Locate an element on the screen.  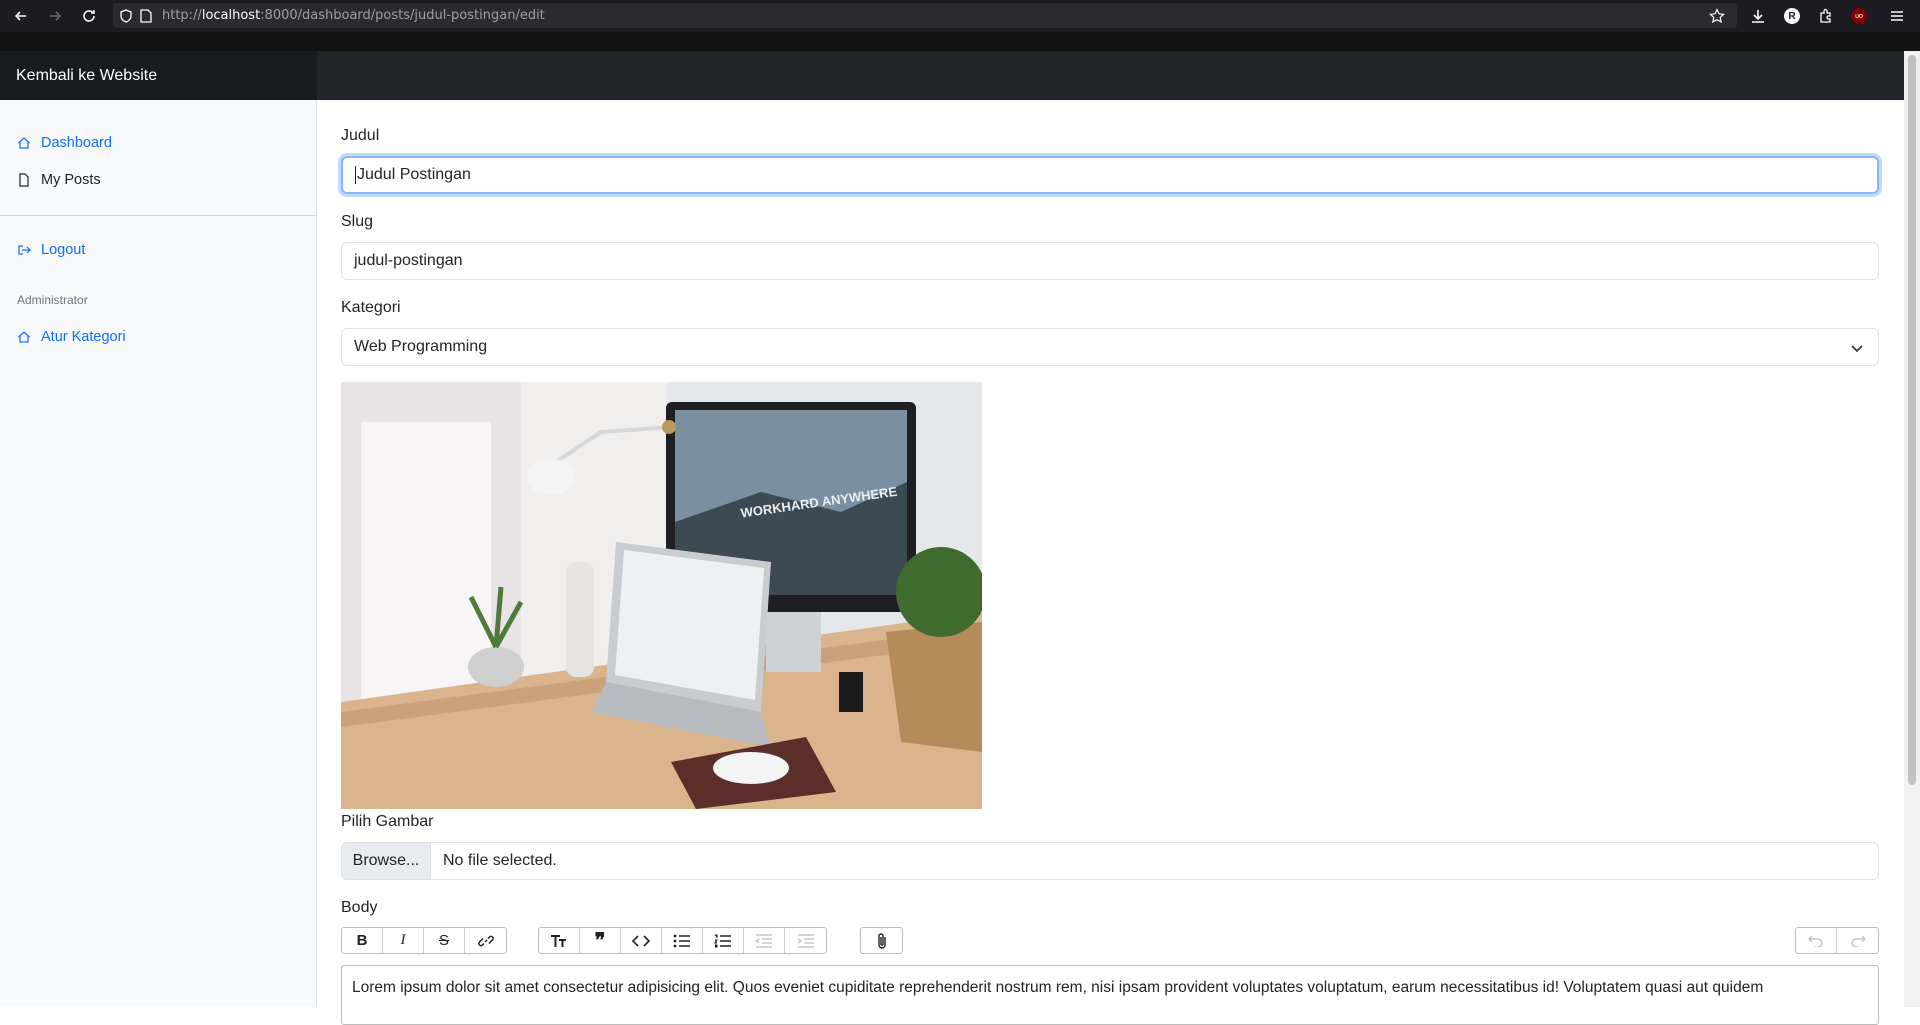
slug-label: Slug is located at coordinates (357, 221).